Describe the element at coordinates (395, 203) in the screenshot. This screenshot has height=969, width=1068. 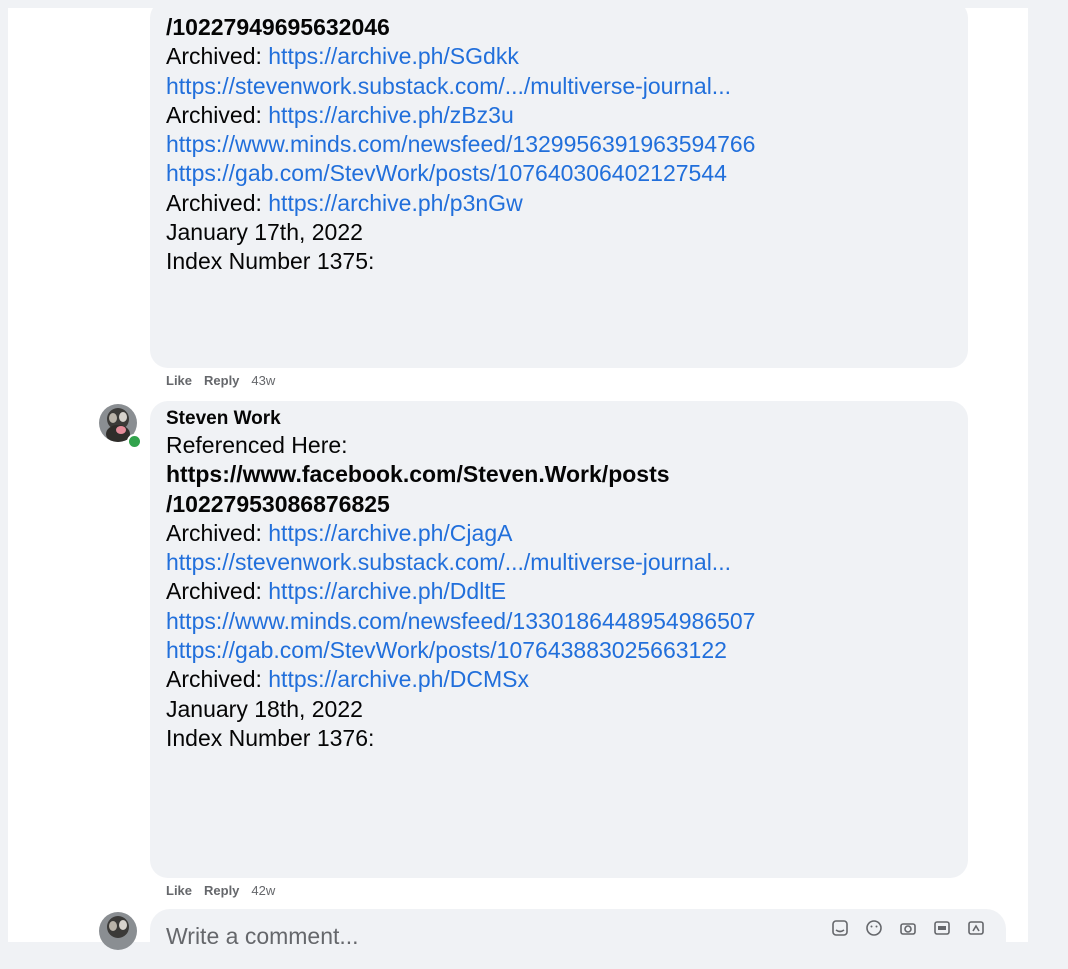
I see `archive-link: https://archive.ph/p3nGw` at that location.